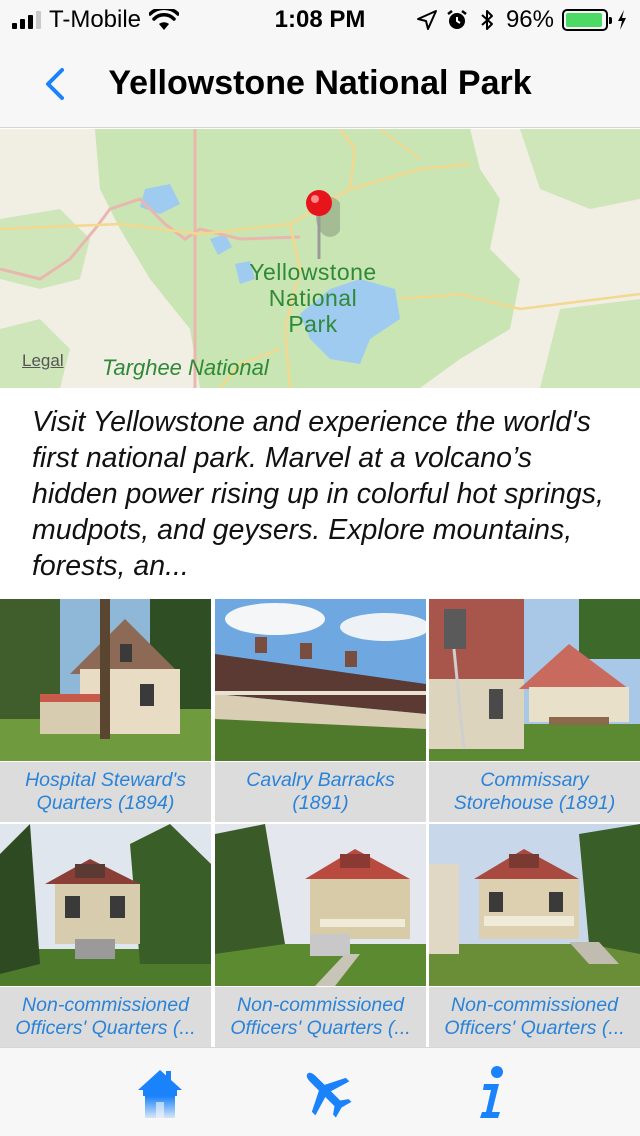 This screenshot has height=1136, width=640. What do you see at coordinates (160, 1092) in the screenshot?
I see `home-icon` at bounding box center [160, 1092].